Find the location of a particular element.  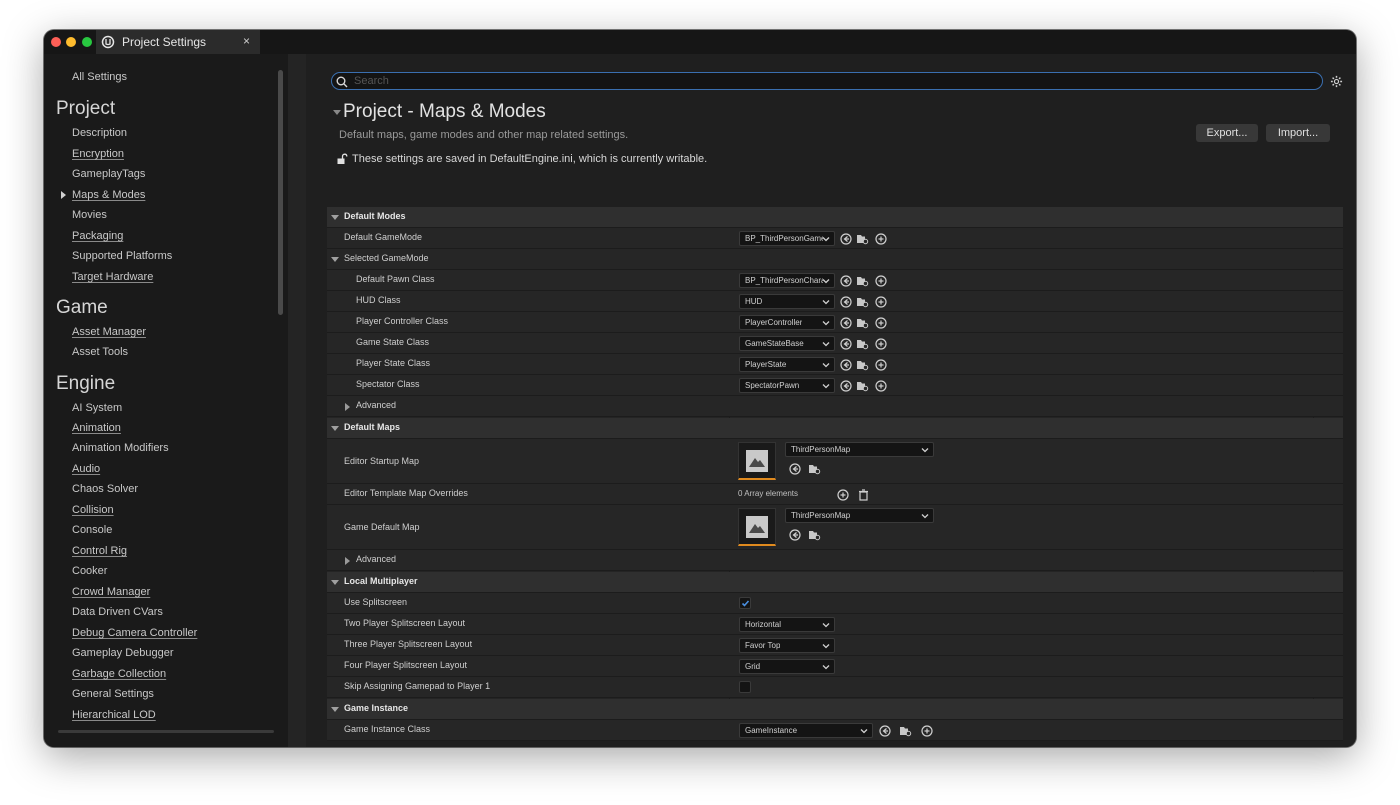

maximize-window-button is located at coordinates (87, 42).